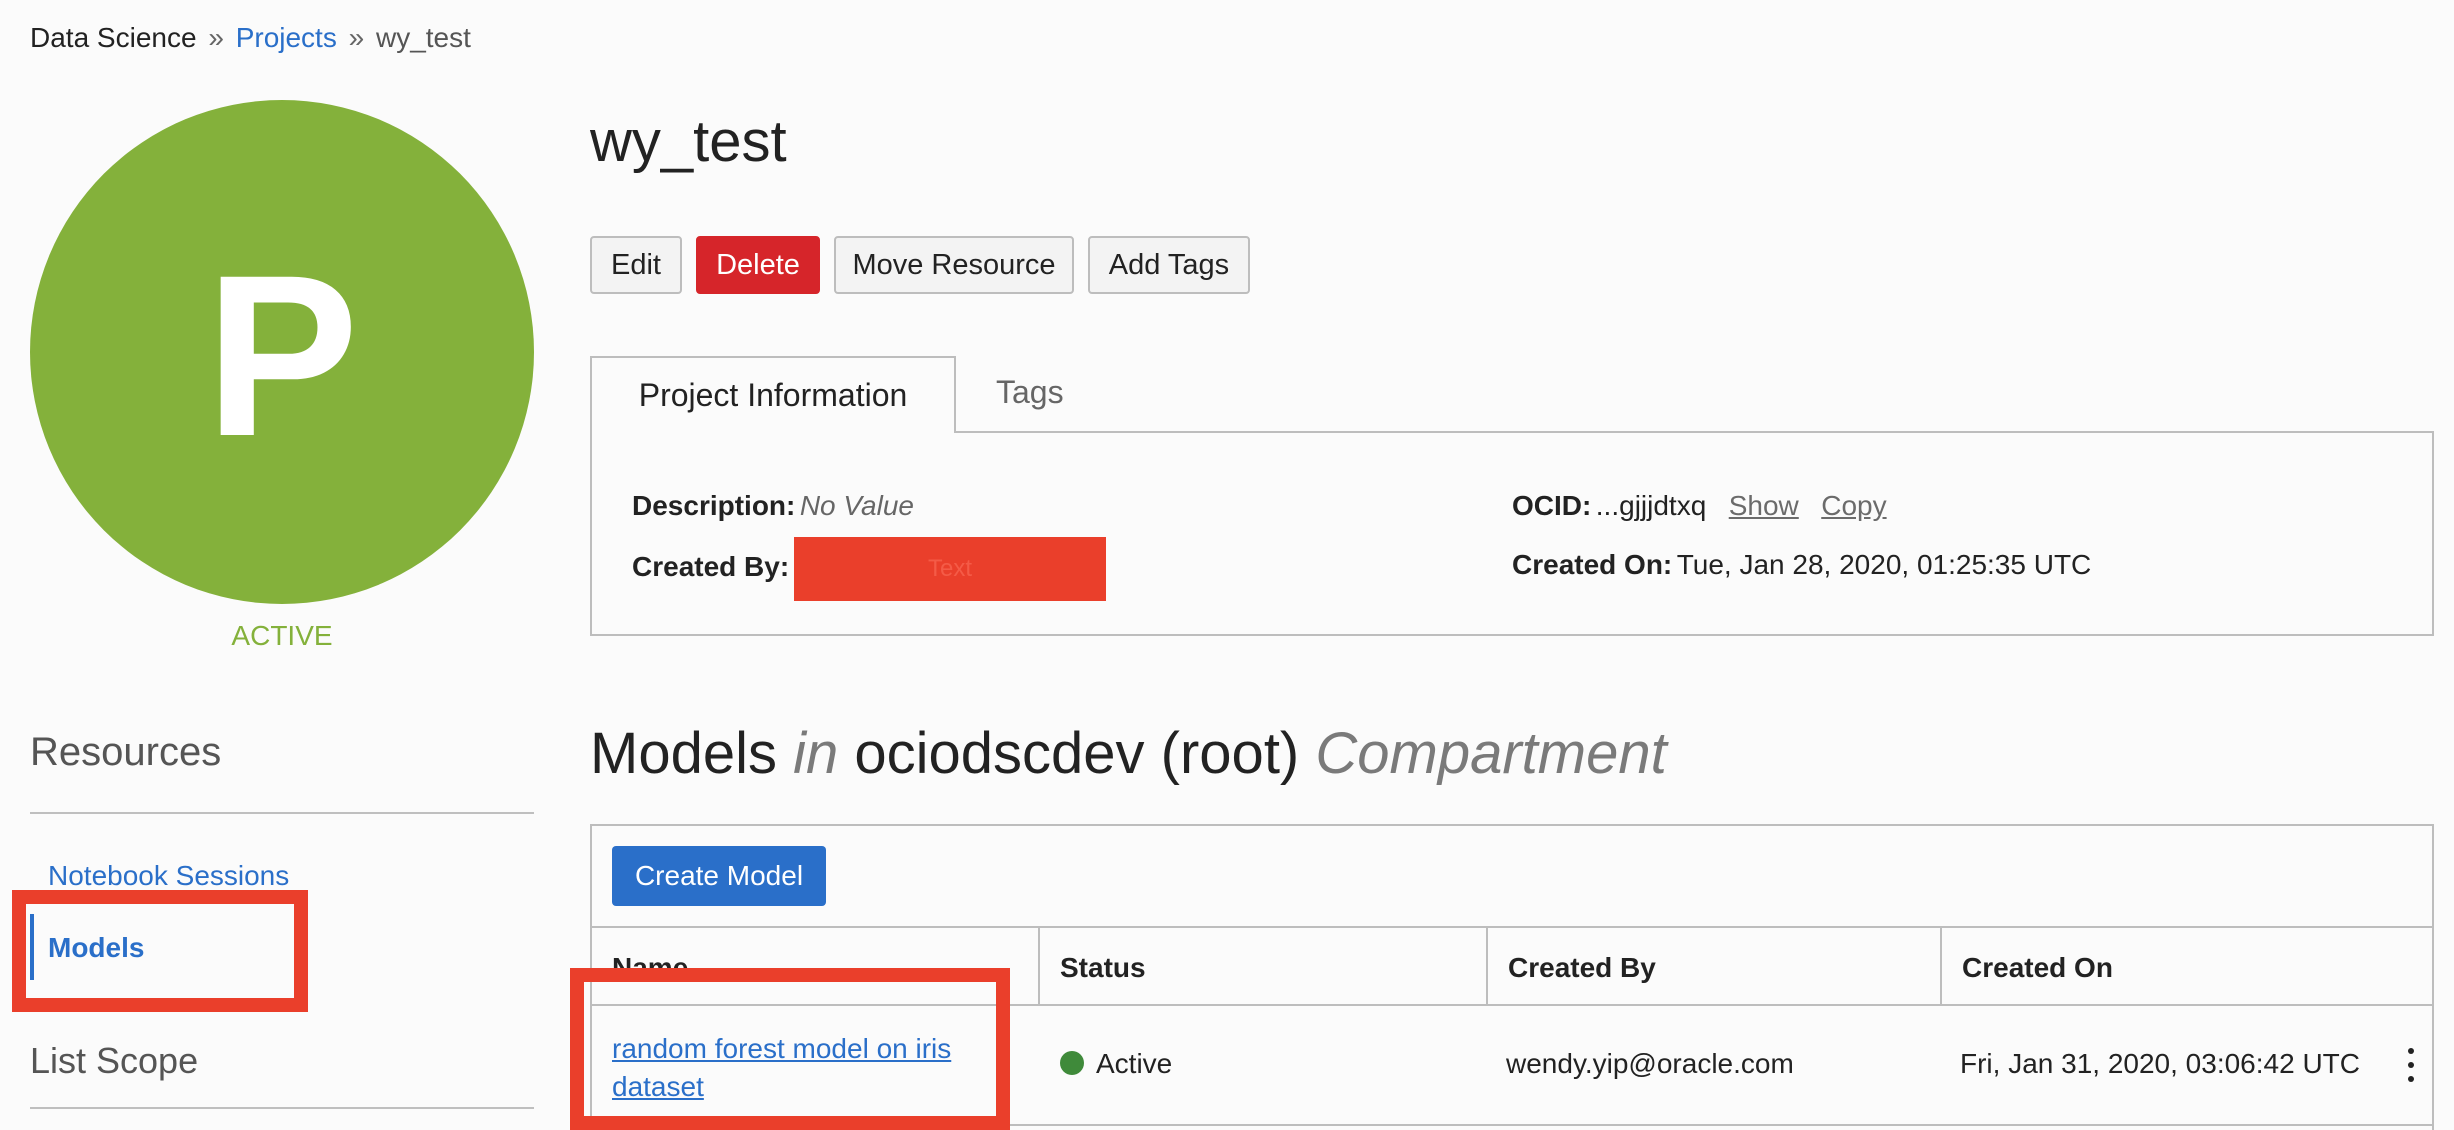 The height and width of the screenshot is (1130, 2454). Describe the element at coordinates (714, 505) in the screenshot. I see `description-label: Description:` at that location.